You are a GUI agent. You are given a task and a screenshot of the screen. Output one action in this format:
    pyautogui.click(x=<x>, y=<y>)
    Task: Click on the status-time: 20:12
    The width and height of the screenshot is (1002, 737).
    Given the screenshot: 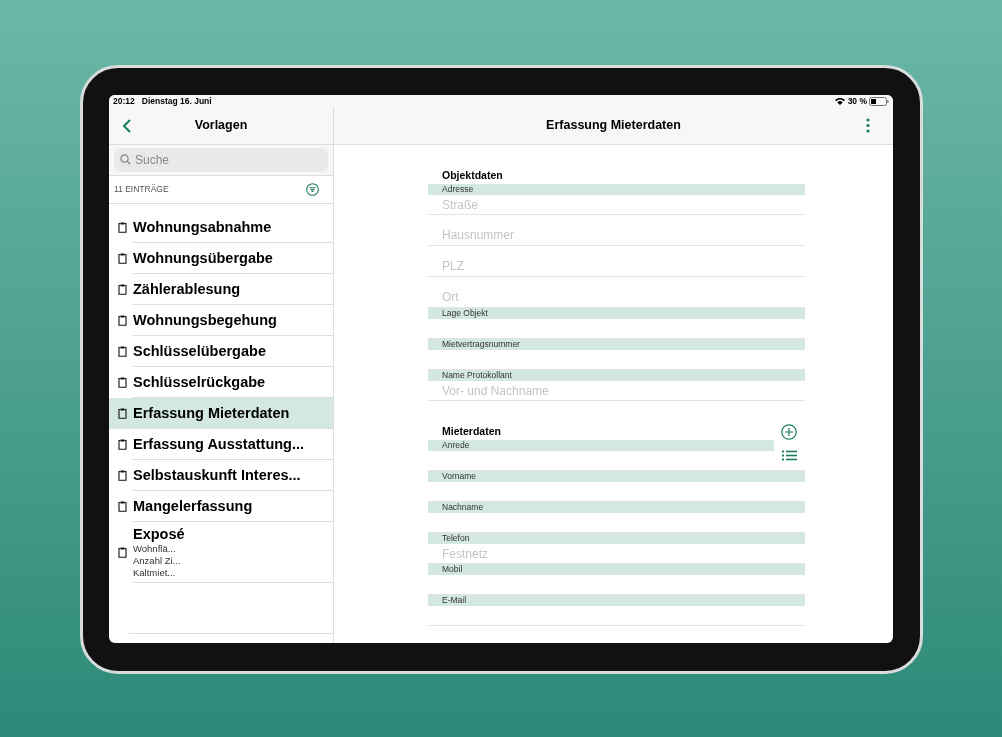 What is the action you would take?
    pyautogui.click(x=124, y=101)
    